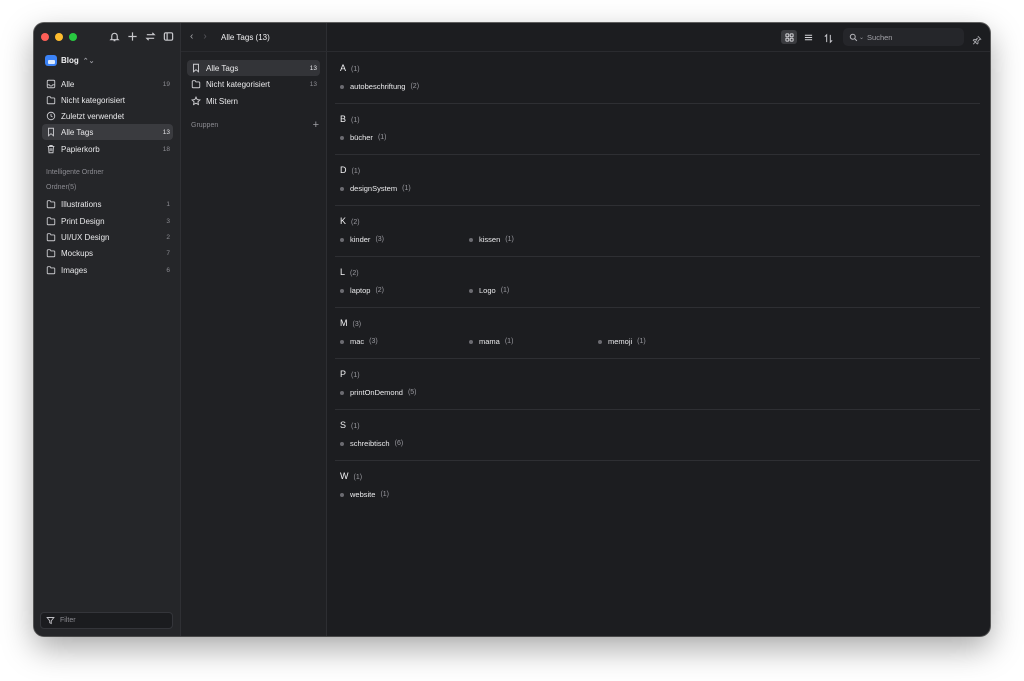  Describe the element at coordinates (107, 221) in the screenshot. I see `sidebar-folder-print-design: Print Design 3` at that location.